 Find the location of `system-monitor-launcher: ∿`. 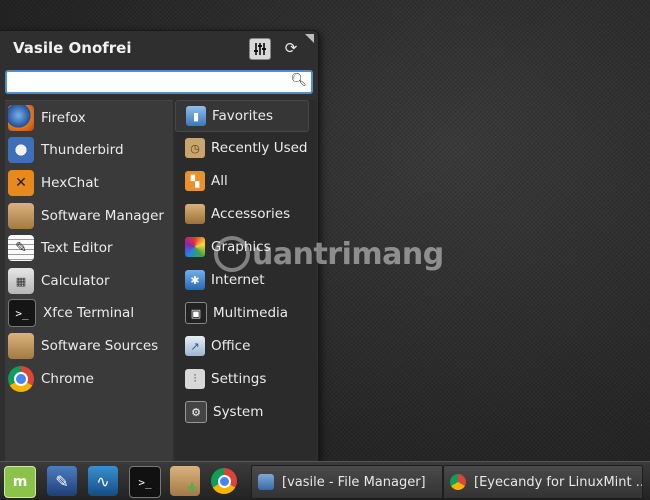

system-monitor-launcher: ∿ is located at coordinates (103, 481).